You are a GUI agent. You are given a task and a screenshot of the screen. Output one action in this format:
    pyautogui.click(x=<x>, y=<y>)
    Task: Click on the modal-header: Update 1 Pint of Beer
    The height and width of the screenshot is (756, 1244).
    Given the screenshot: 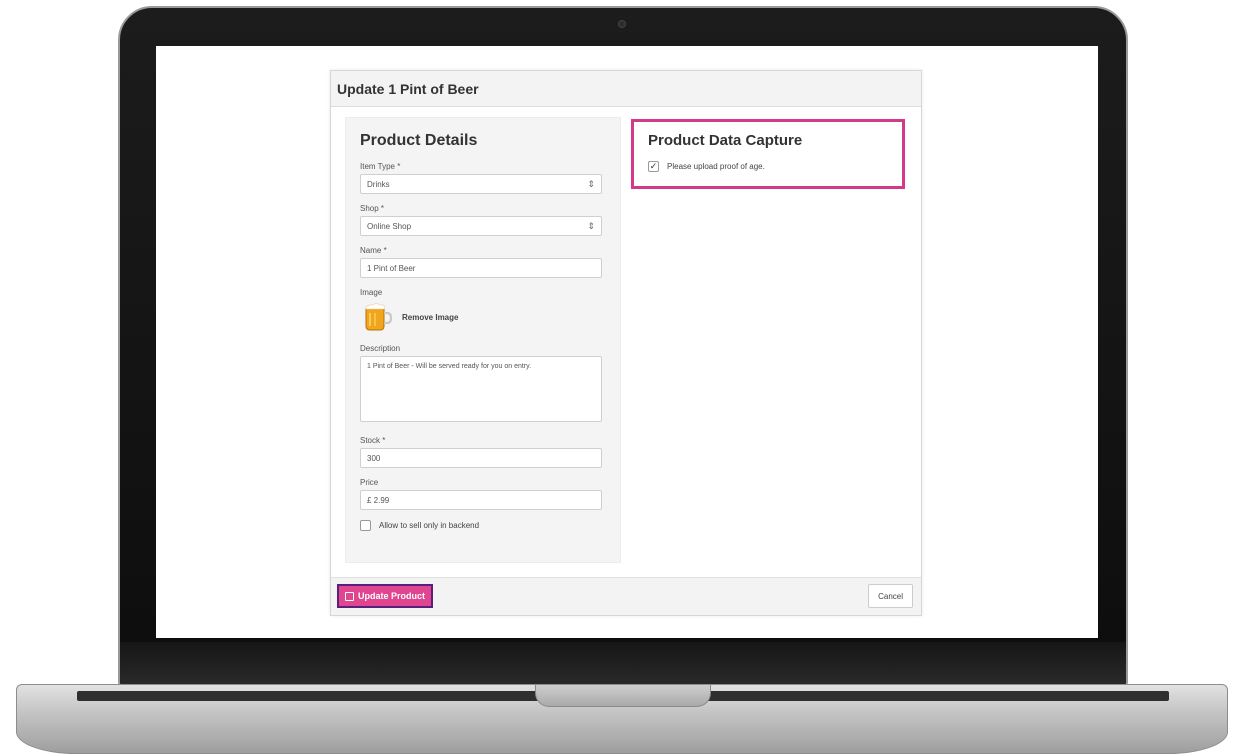 What is the action you would take?
    pyautogui.click(x=626, y=89)
    